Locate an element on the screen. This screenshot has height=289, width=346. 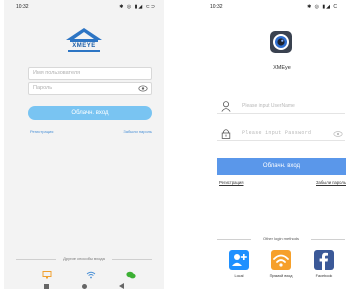
status-icons: ✱ ◎ ▮◢ ⊂⊃ is located at coordinates (137, 7).